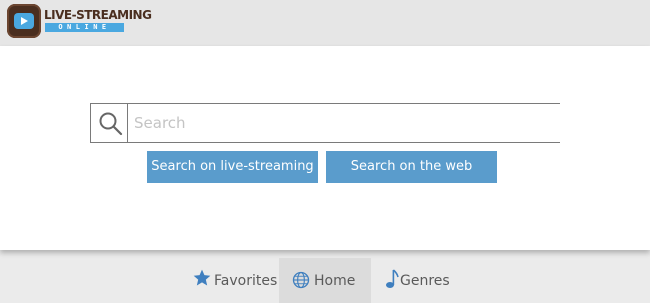 The width and height of the screenshot is (650, 303). I want to click on site-logo: LIVE-STREAMING ONLINE, so click(87, 22).